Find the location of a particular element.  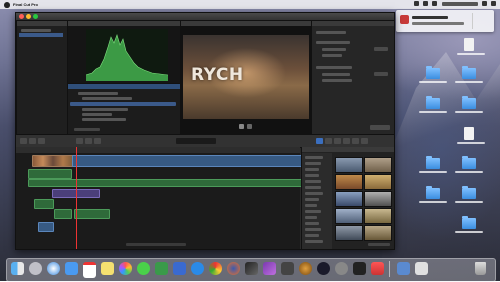

mail-icon is located at coordinates (71, 268).